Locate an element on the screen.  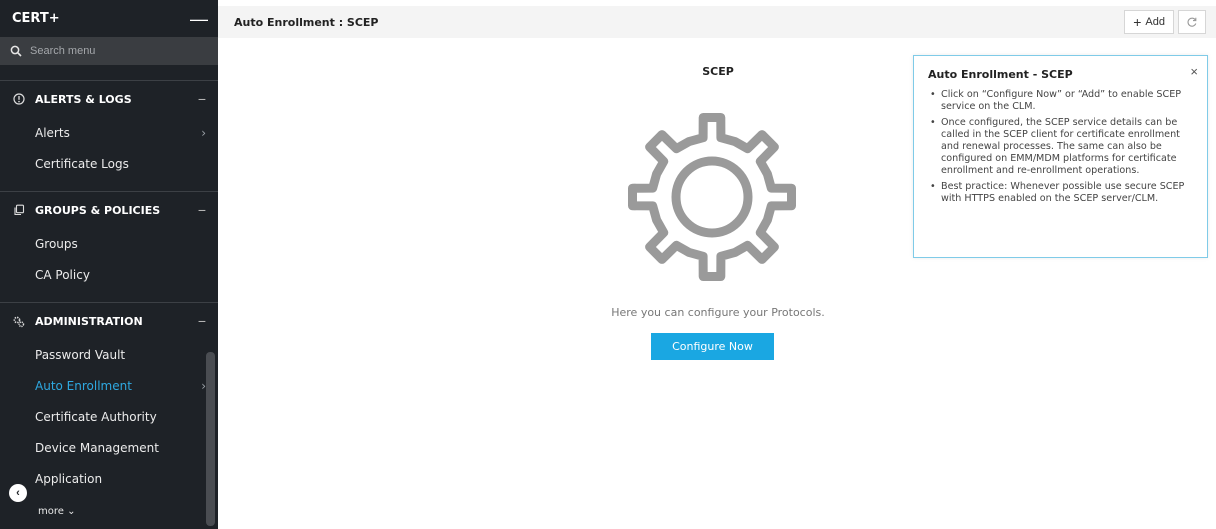
section-title: ADMINISTRATION is located at coordinates (89, 321).